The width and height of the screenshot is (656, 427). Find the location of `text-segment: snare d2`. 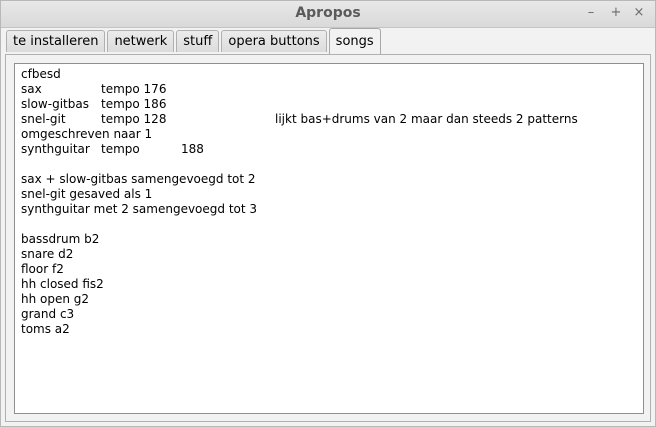

text-segment: snare d2 is located at coordinates (47, 254).